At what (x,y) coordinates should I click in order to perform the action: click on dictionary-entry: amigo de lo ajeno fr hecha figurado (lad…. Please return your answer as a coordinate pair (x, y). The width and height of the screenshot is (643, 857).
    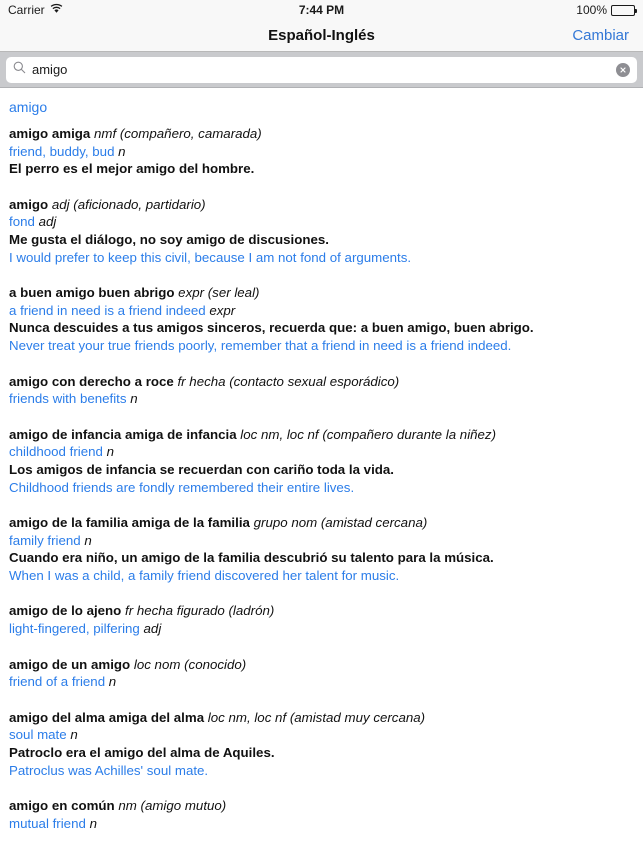
    Looking at the image, I should click on (321, 610).